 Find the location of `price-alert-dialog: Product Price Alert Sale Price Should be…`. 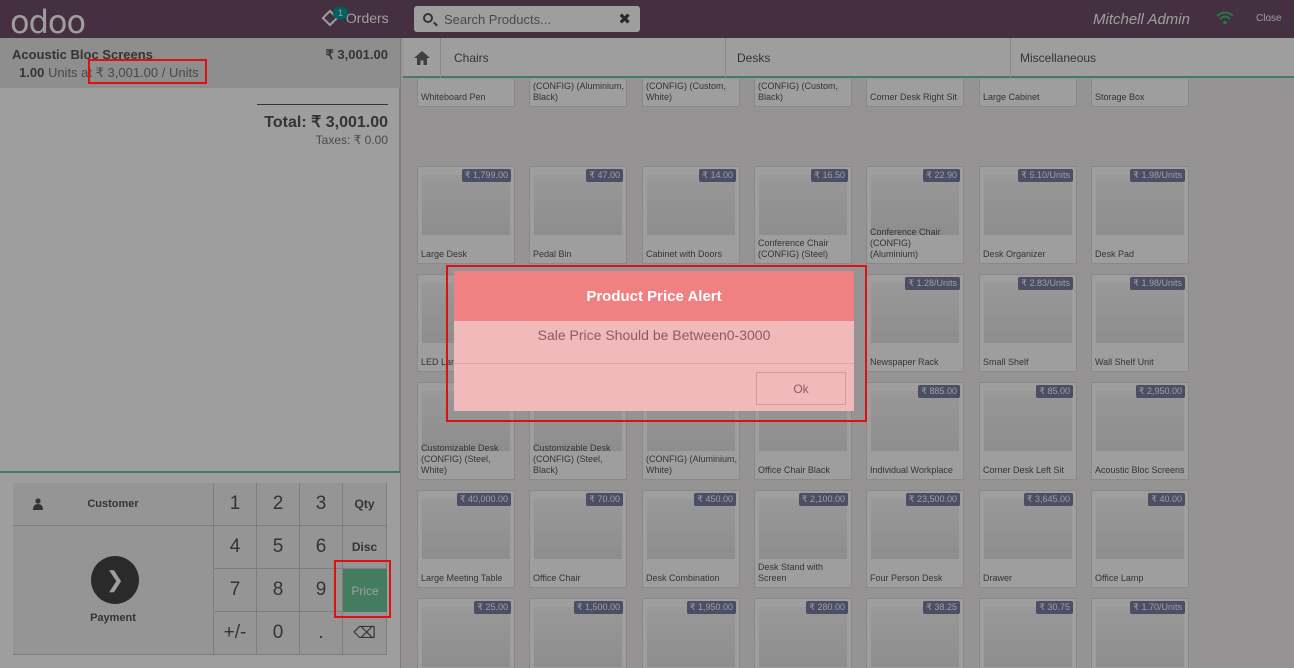

price-alert-dialog: Product Price Alert Sale Price Should be… is located at coordinates (654, 341).